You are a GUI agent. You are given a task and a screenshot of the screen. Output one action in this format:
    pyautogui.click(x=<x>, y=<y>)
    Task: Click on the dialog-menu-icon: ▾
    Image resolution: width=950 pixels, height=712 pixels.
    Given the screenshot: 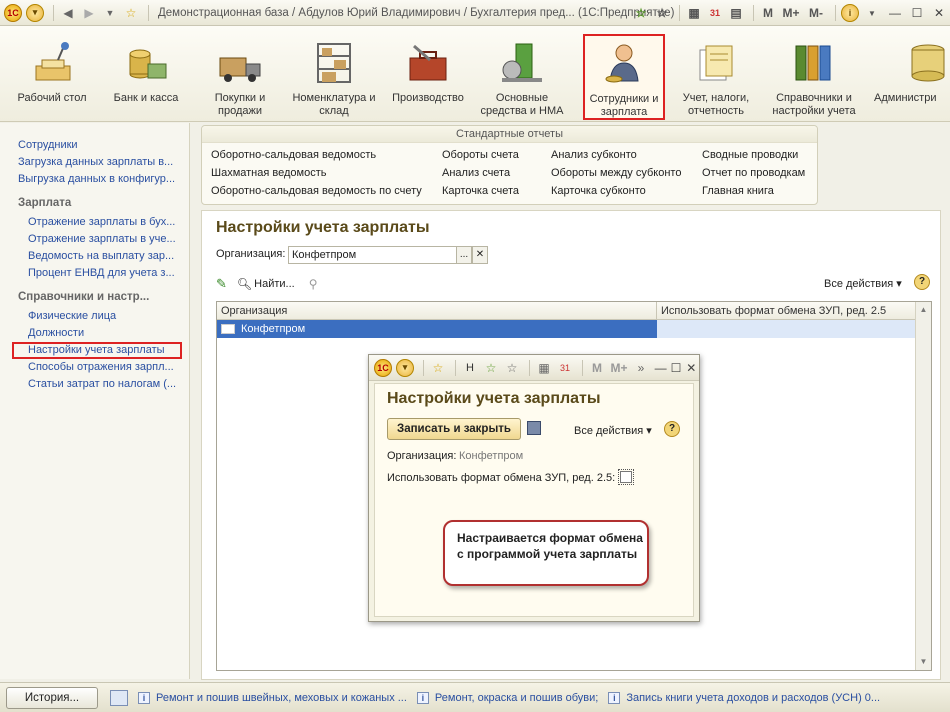 What is the action you would take?
    pyautogui.click(x=405, y=367)
    